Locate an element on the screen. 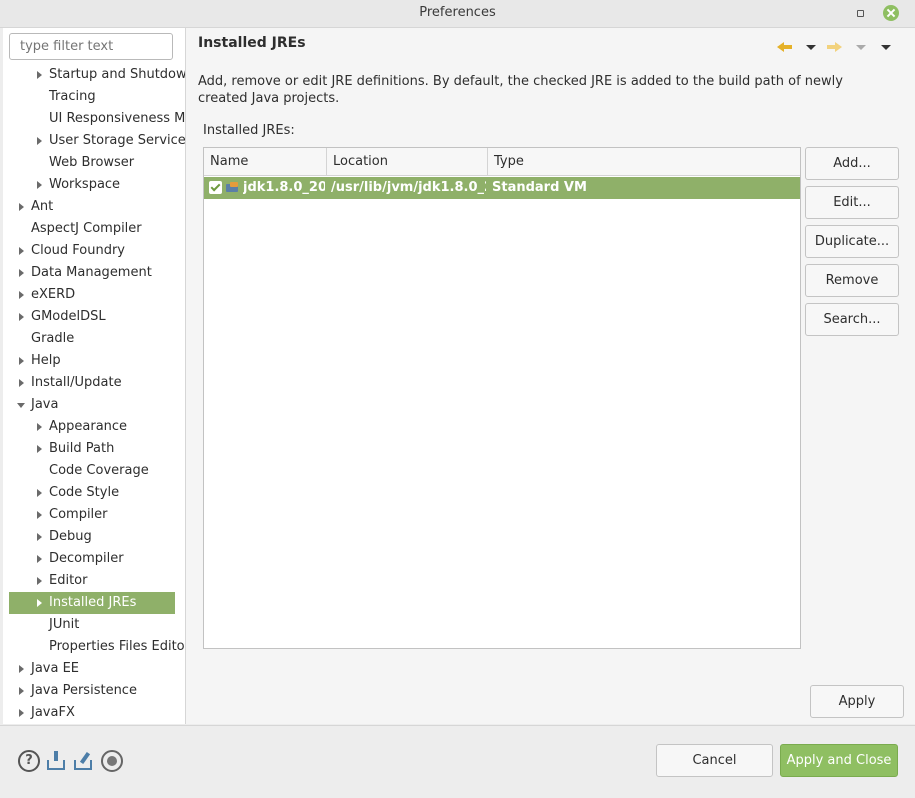  column-header-name: Name is located at coordinates (265, 162).